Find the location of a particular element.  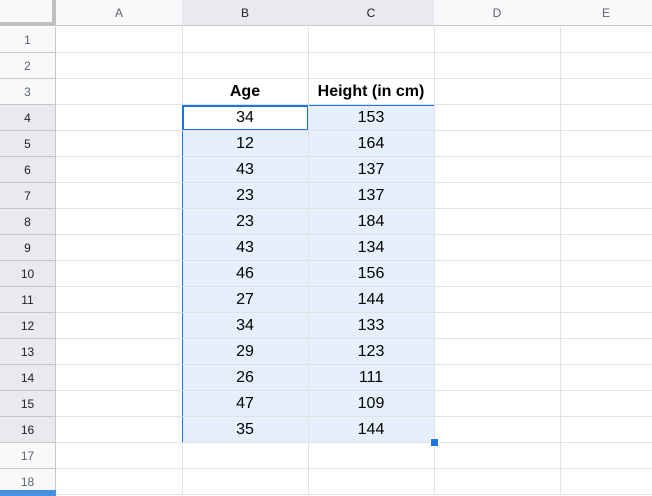

cell-e2 is located at coordinates (606, 66).